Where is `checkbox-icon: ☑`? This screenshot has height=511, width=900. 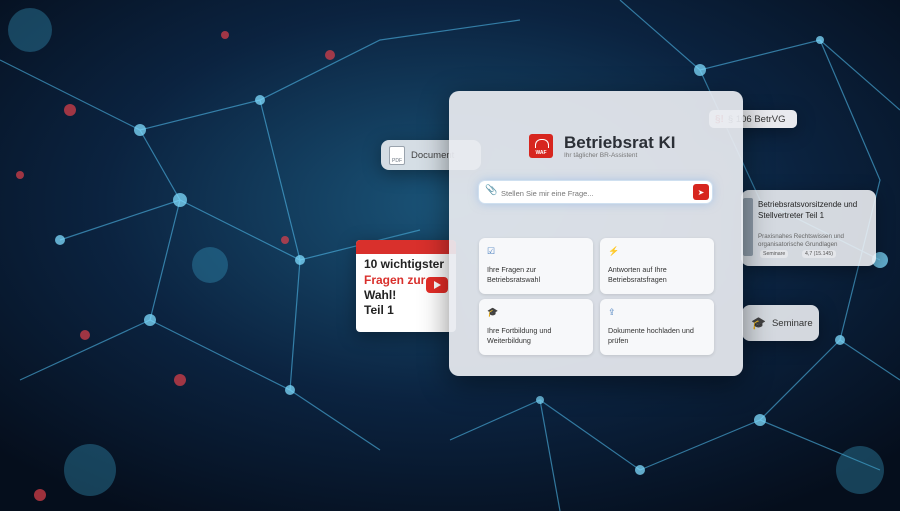 checkbox-icon: ☑ is located at coordinates (491, 251).